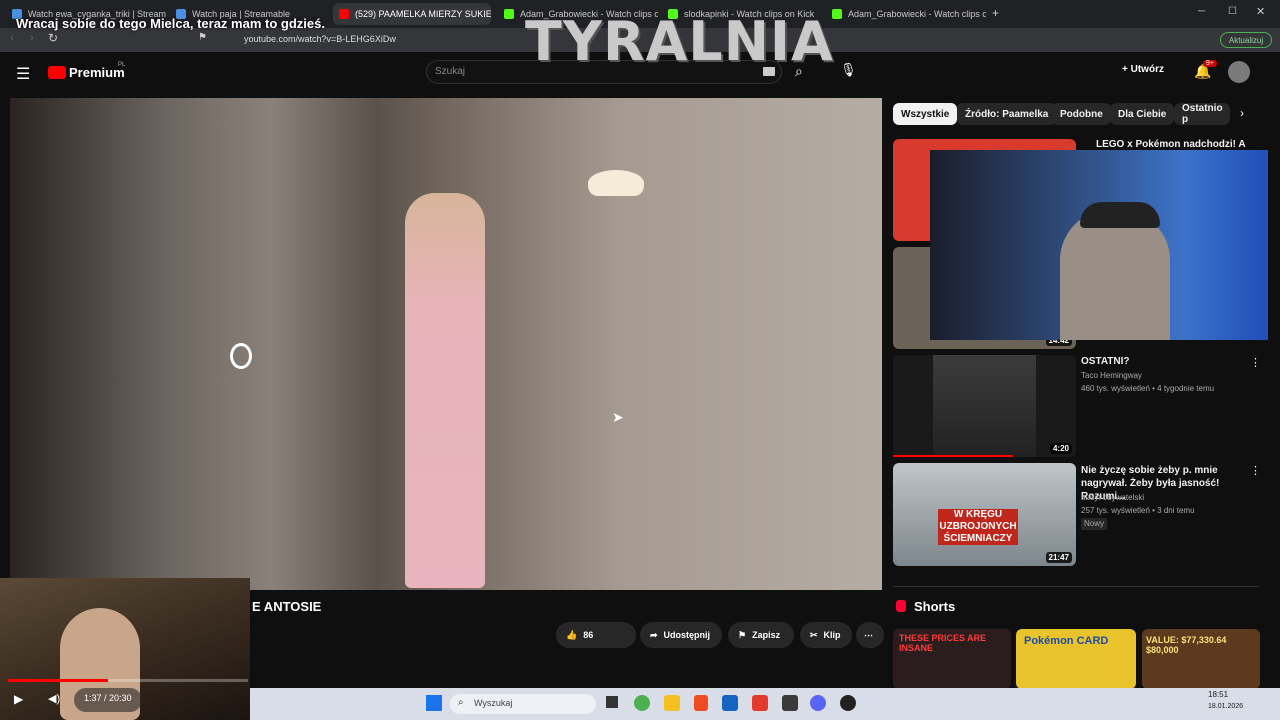 This screenshot has width=1280, height=720. What do you see at coordinates (1148, 388) in the screenshot?
I see `related-meta-3: 460 tys. wyświetleń • 4 tygodnie temu` at bounding box center [1148, 388].